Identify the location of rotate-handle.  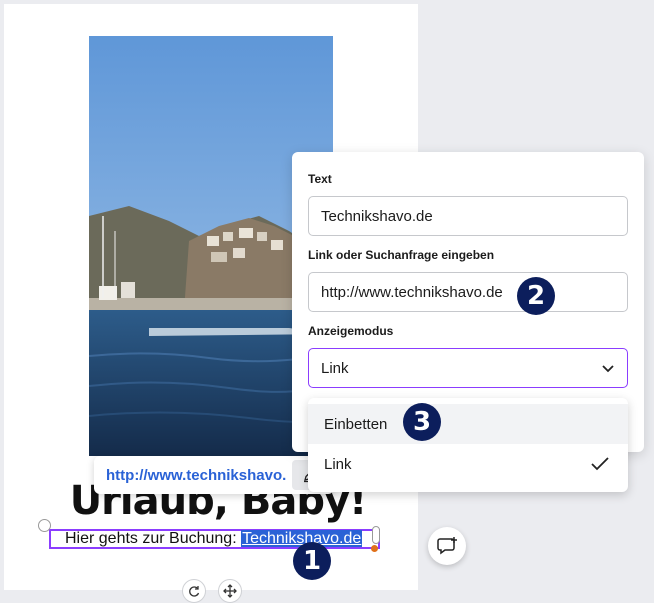
(44, 525).